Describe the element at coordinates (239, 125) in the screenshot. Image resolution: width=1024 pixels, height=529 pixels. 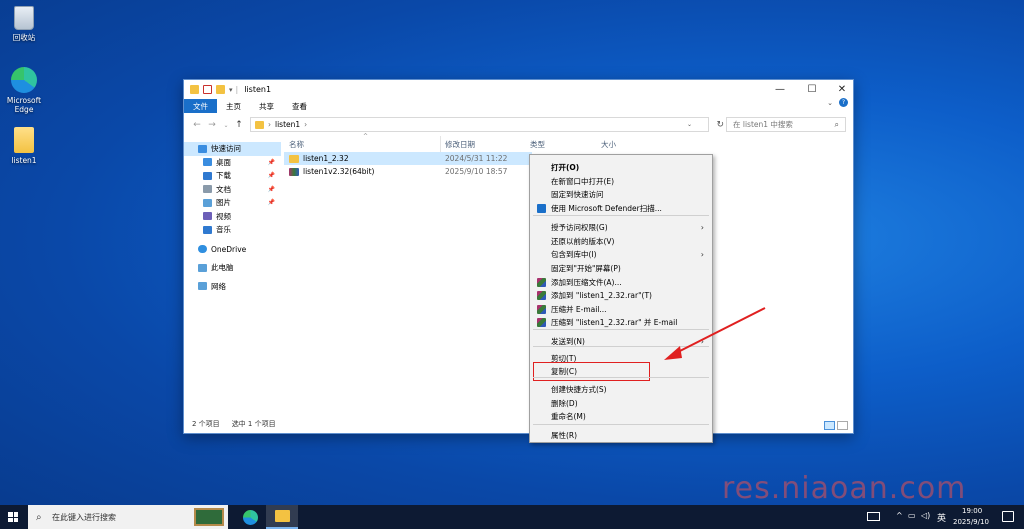
I see `up-arrow-icon: ↑` at that location.